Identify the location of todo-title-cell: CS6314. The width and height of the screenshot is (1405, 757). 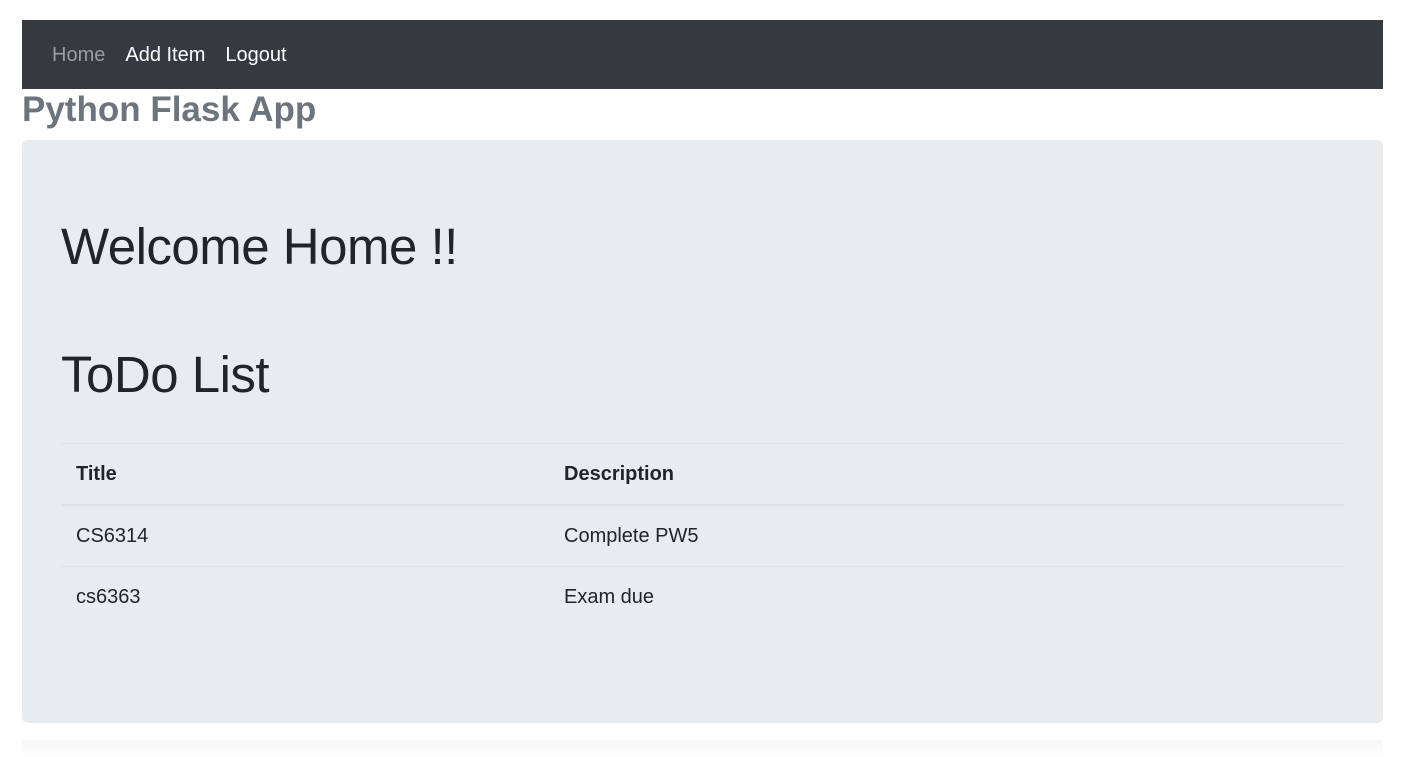
(305, 535).